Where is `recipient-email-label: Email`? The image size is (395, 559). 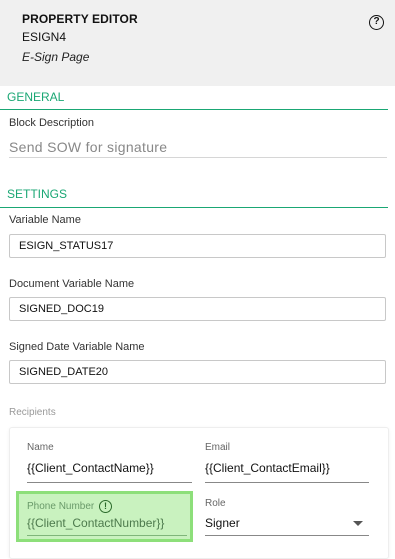 recipient-email-label: Email is located at coordinates (218, 447).